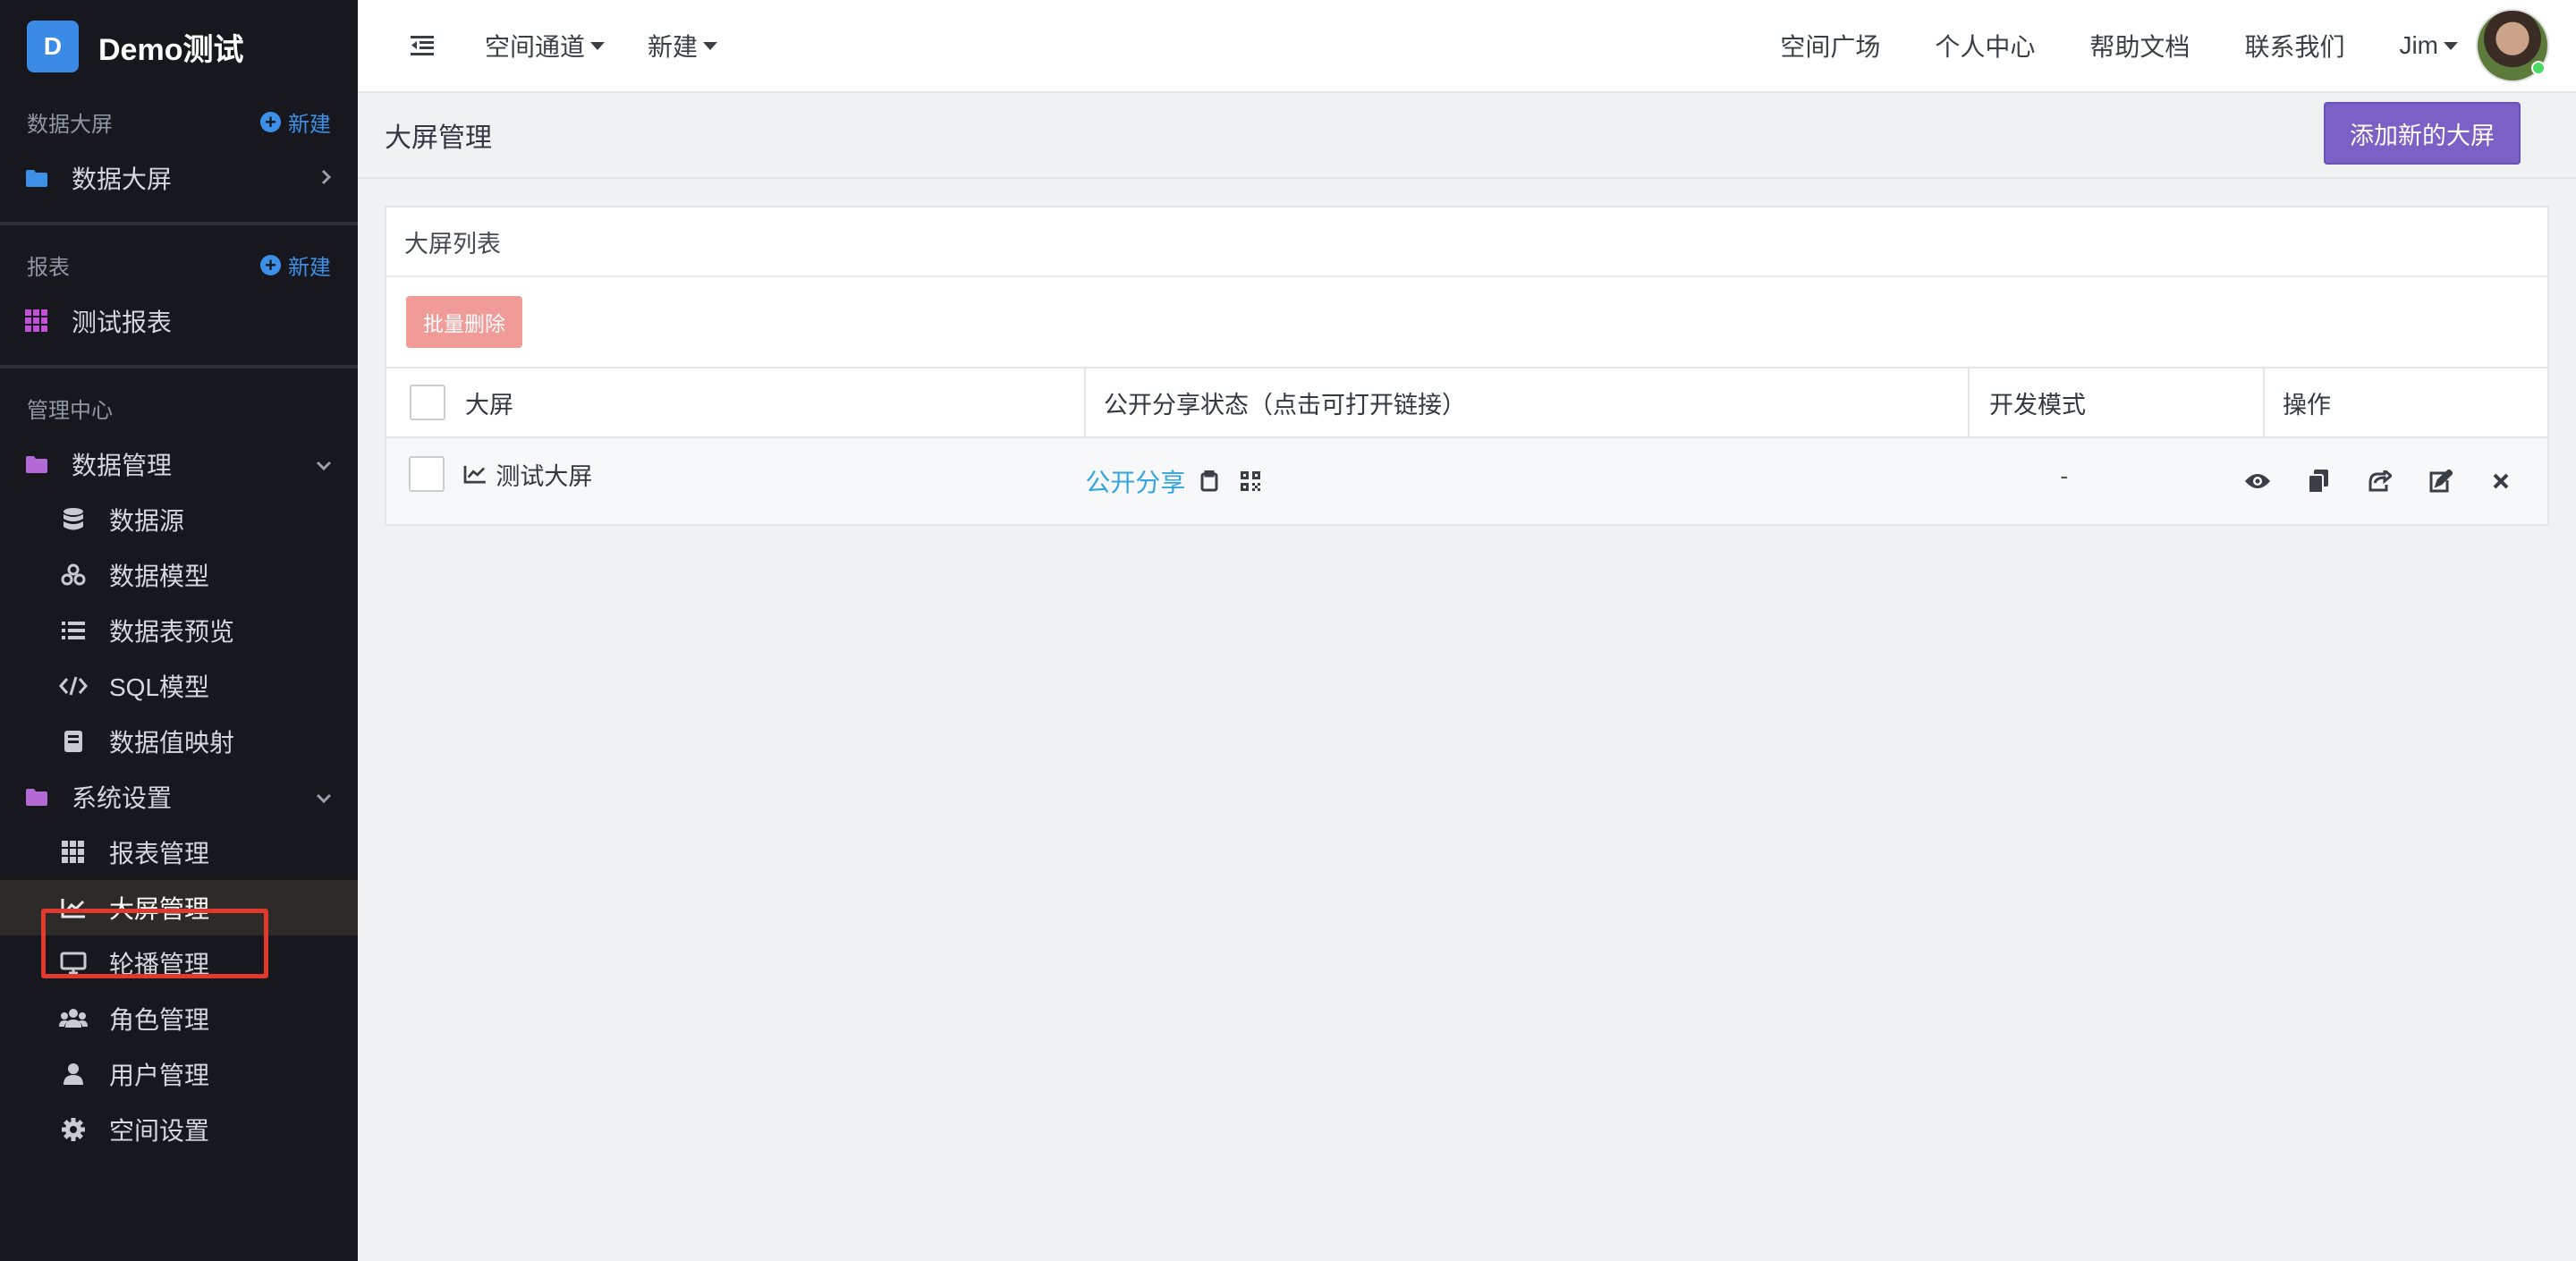  Describe the element at coordinates (70, 410) in the screenshot. I see `section-title: 管理中心` at that location.